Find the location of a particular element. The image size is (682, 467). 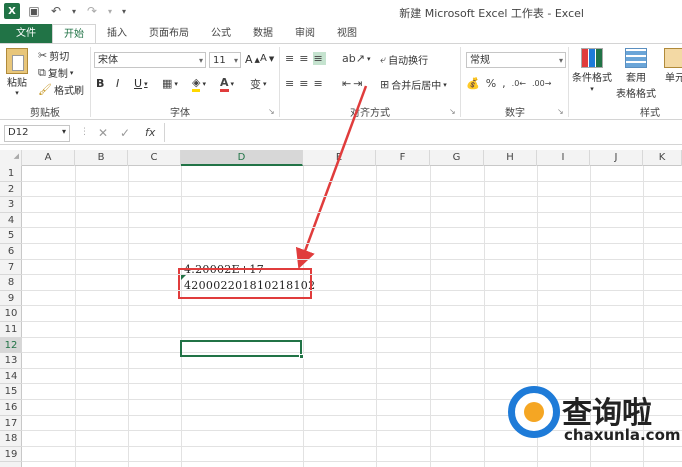

fill-handle is located at coordinates (301, 356).